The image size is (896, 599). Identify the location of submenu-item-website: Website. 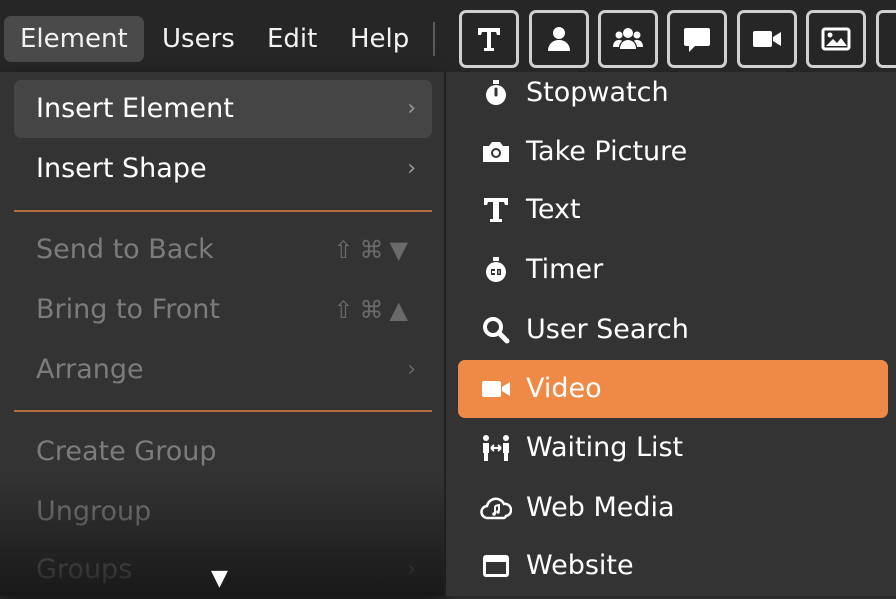
(673, 566).